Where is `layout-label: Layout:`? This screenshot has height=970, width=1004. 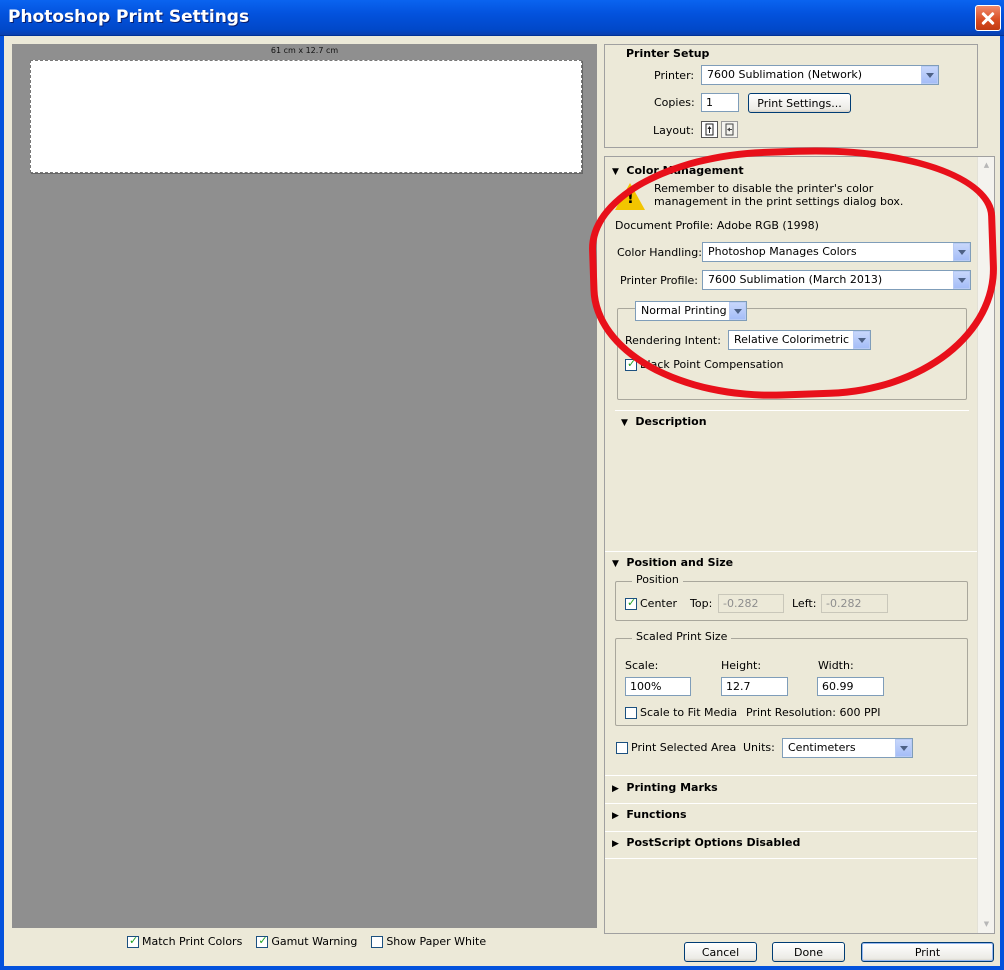 layout-label: Layout: is located at coordinates (674, 130).